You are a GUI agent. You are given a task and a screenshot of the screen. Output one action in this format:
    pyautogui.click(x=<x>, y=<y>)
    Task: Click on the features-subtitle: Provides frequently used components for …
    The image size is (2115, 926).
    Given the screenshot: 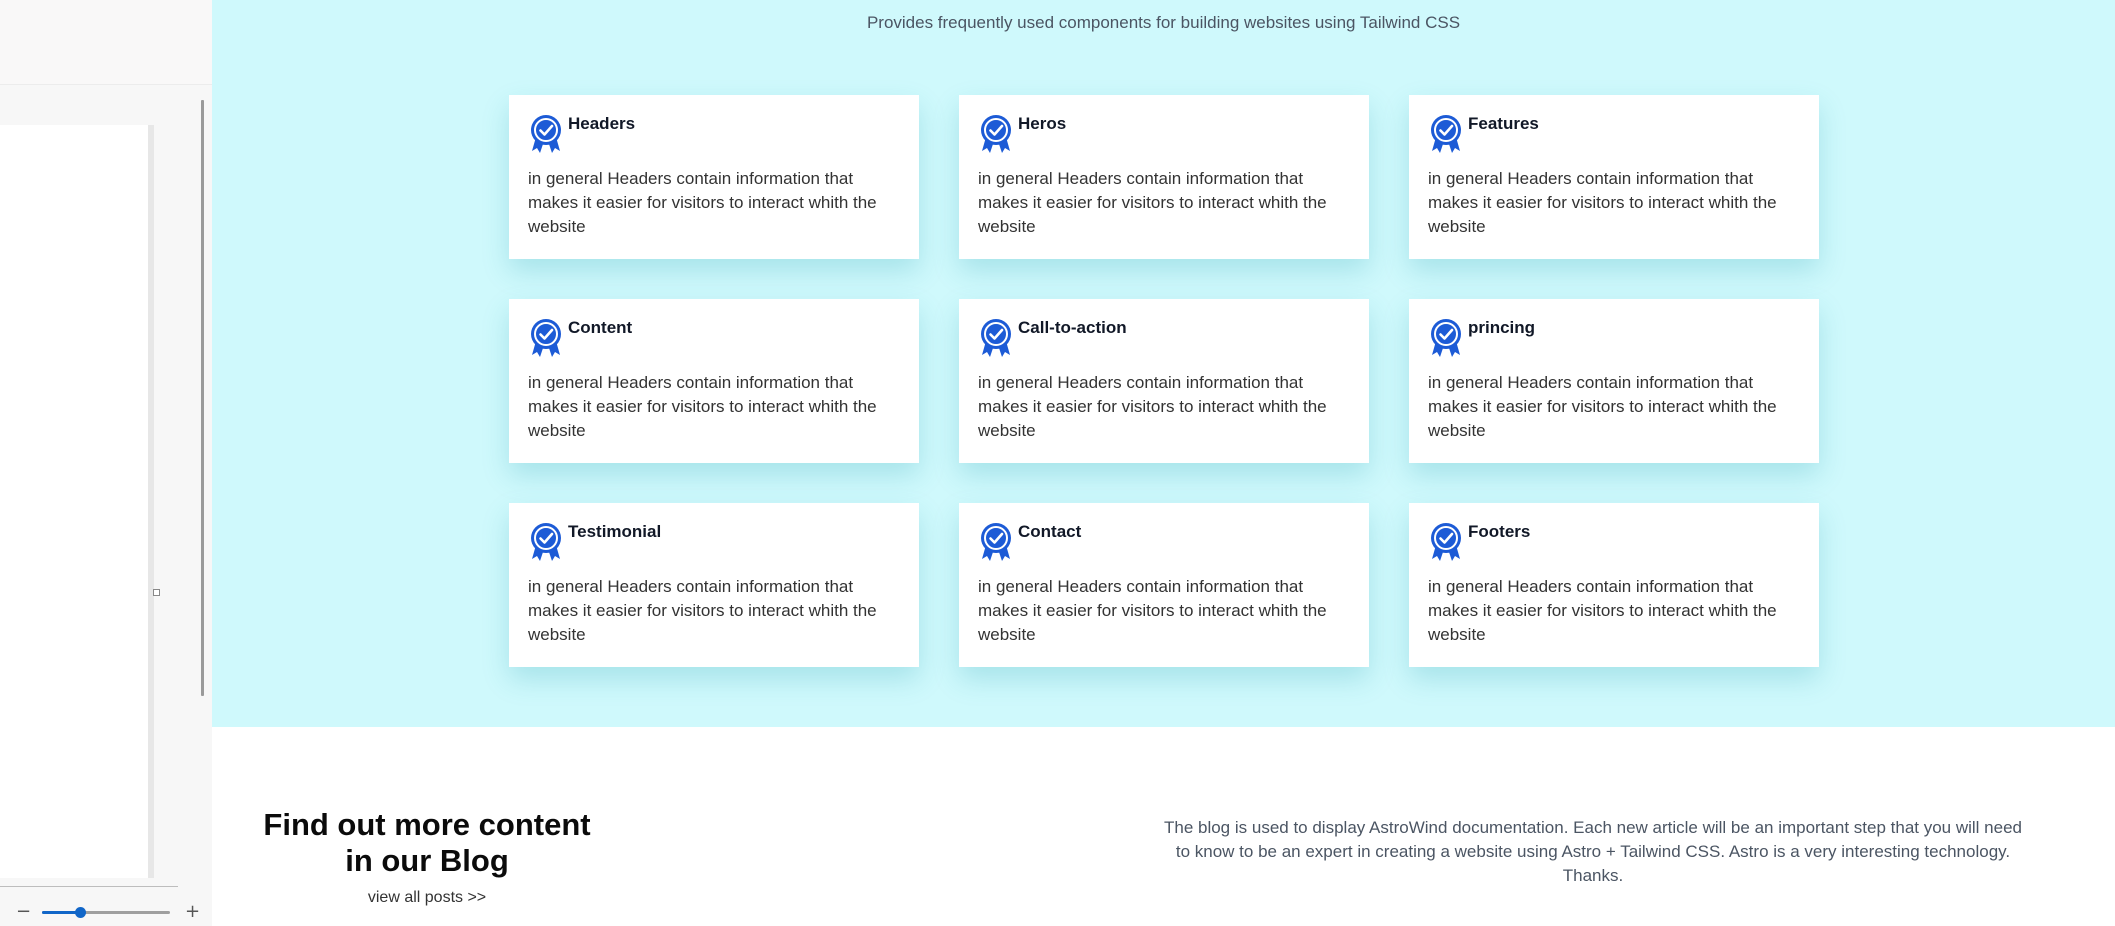 What is the action you would take?
    pyautogui.click(x=1163, y=22)
    